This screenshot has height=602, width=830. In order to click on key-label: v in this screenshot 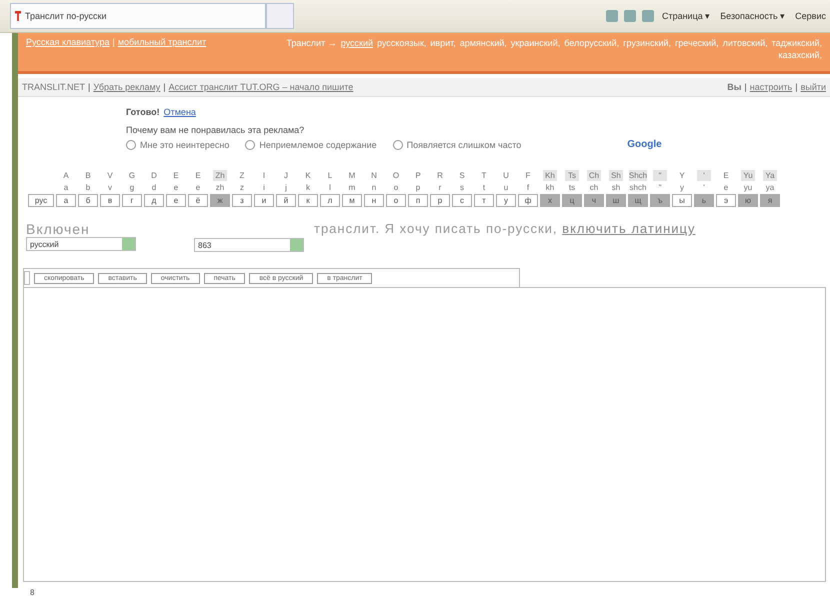, I will do `click(110, 187)`.